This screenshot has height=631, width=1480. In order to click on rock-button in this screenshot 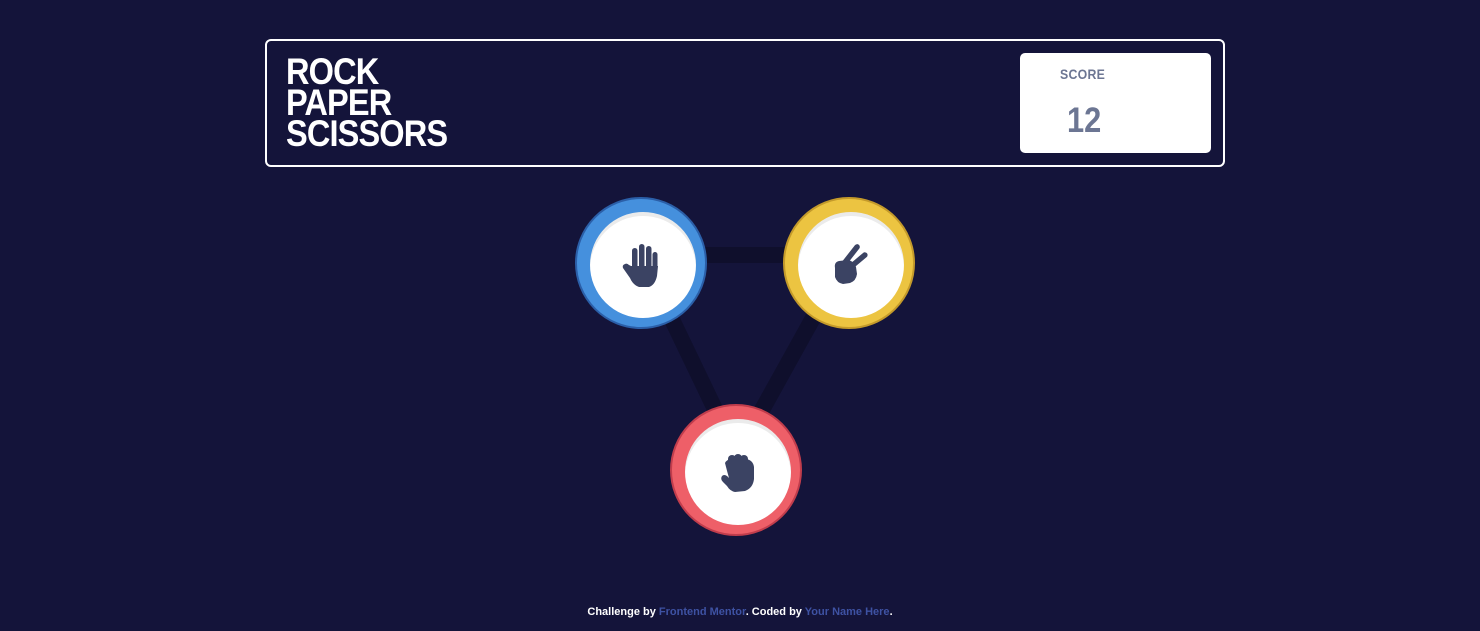, I will do `click(736, 470)`.